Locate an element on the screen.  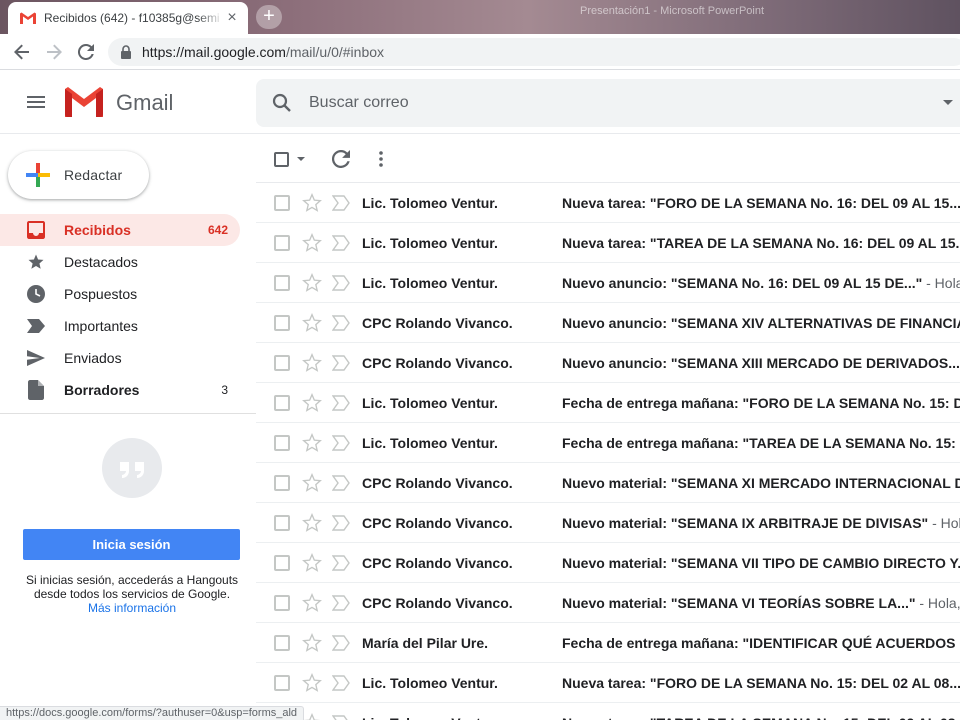
background-window-title: Presentación1 - Microsoft PowerPoint is located at coordinates (672, 11).